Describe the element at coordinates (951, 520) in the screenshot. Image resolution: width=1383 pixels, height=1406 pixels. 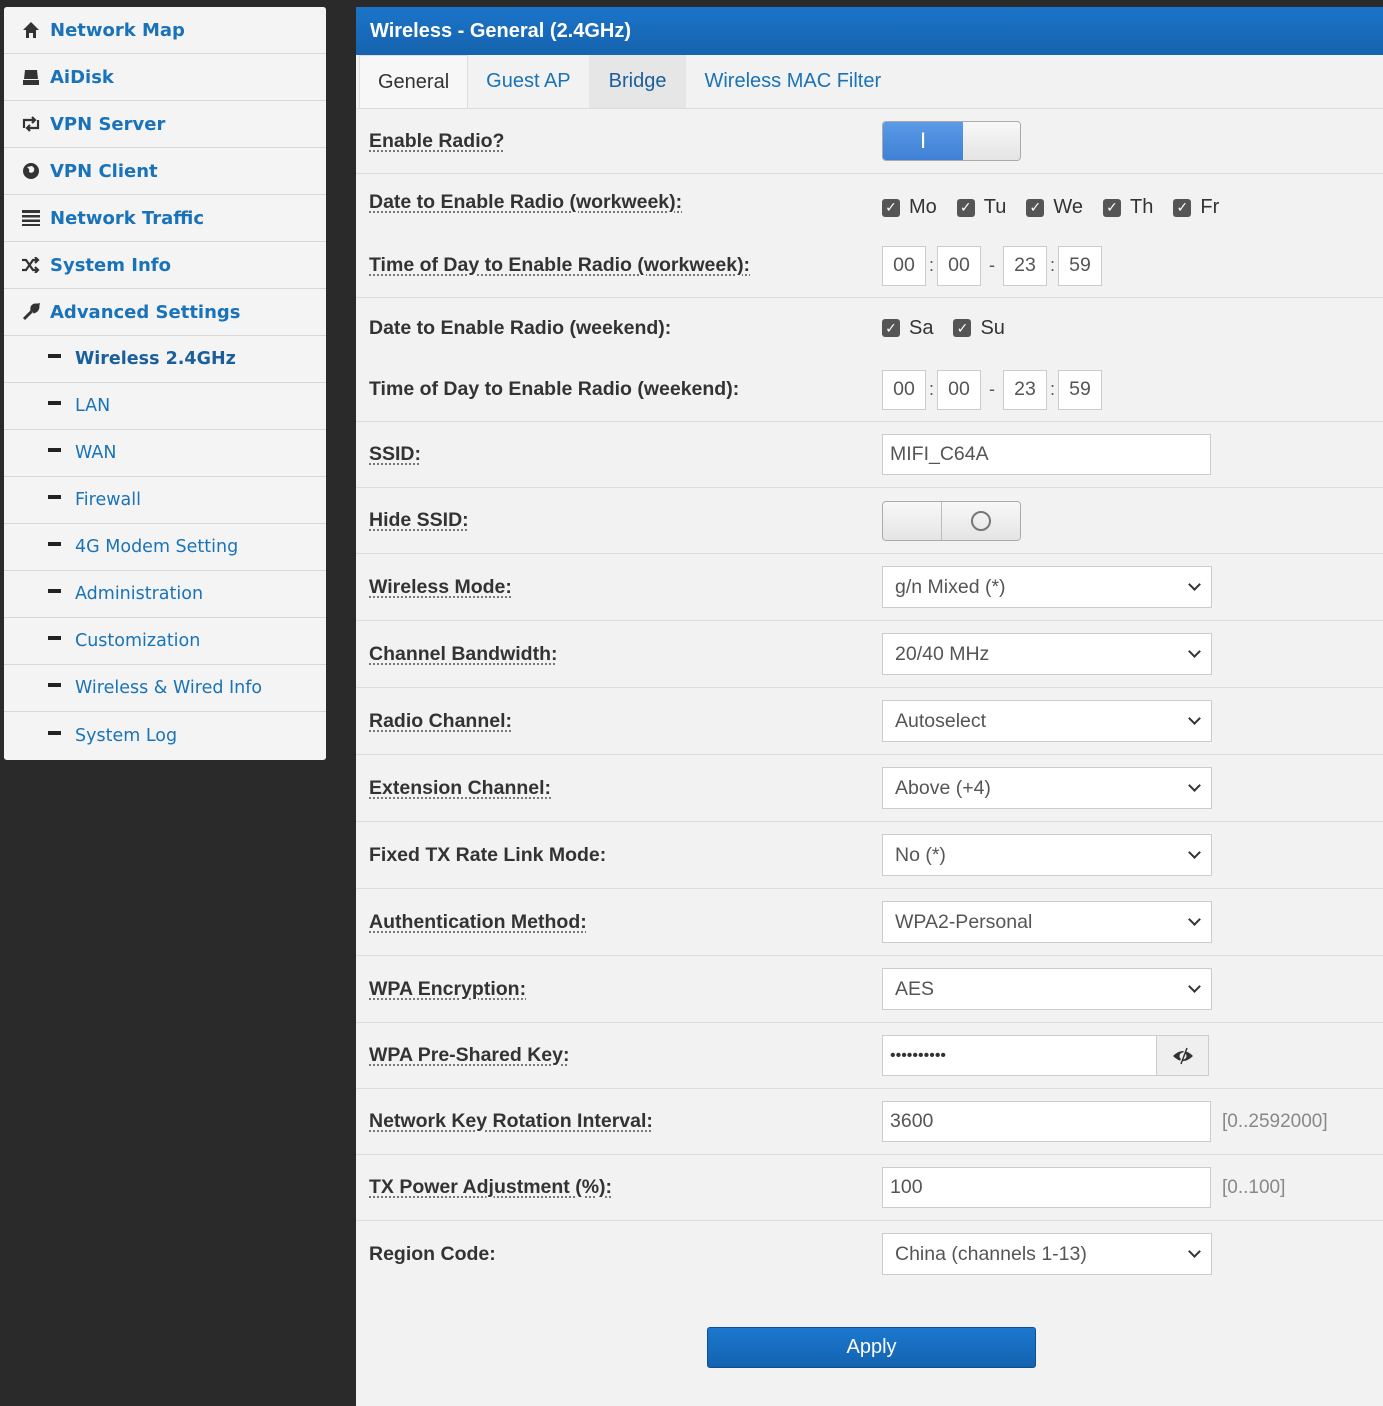
I see `hide-ssid-toggle` at that location.